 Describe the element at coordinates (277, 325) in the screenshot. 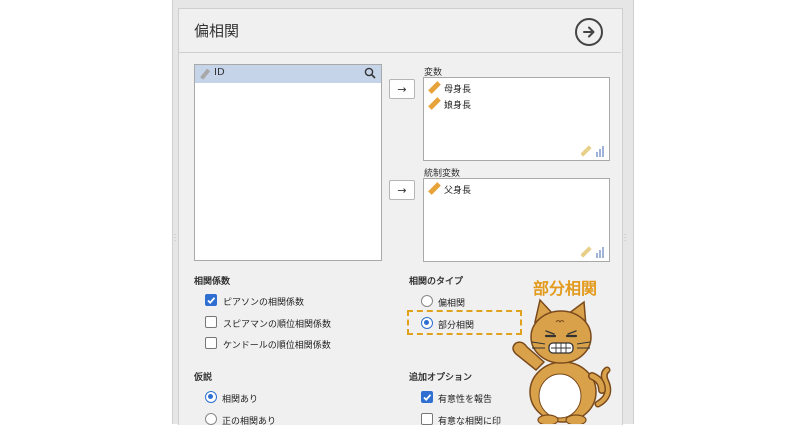

I see `spearman-label: スピアマンの順位相関係数` at that location.